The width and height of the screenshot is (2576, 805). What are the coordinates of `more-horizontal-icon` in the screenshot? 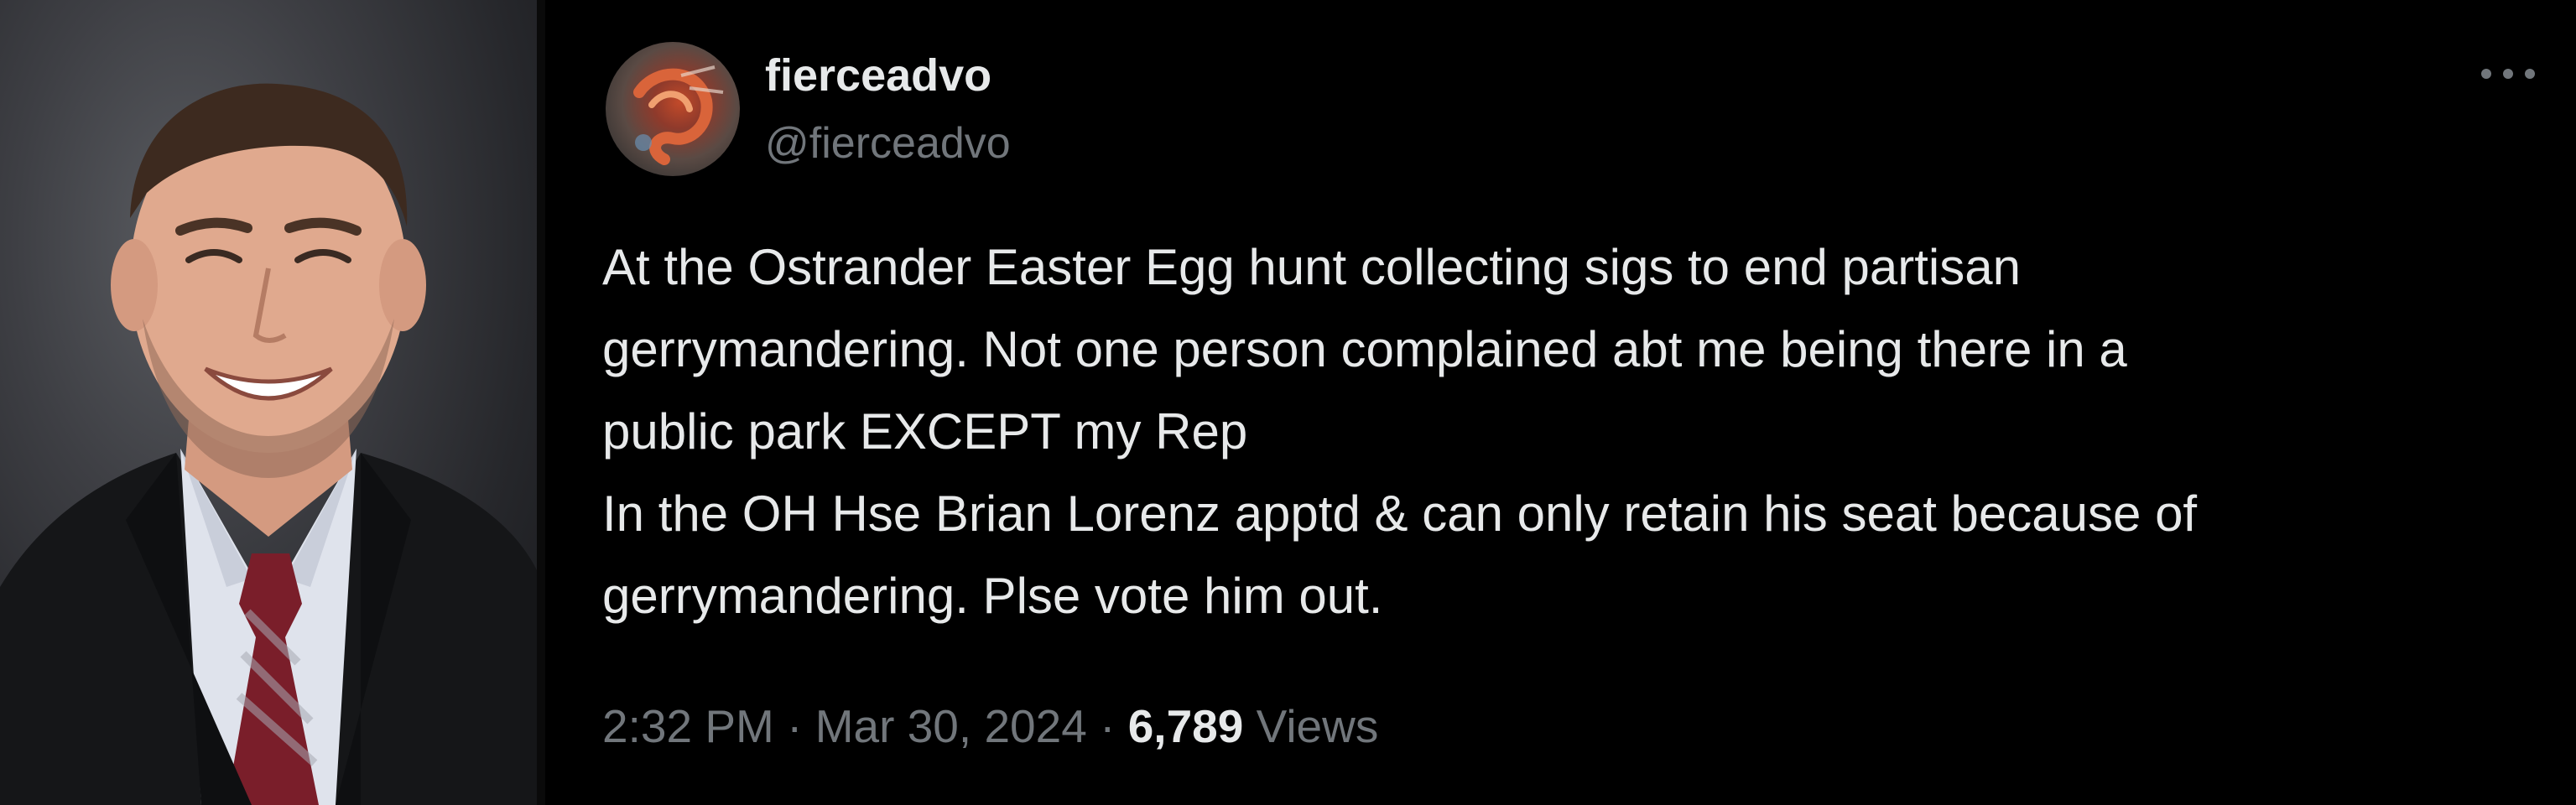 It's located at (2508, 74).